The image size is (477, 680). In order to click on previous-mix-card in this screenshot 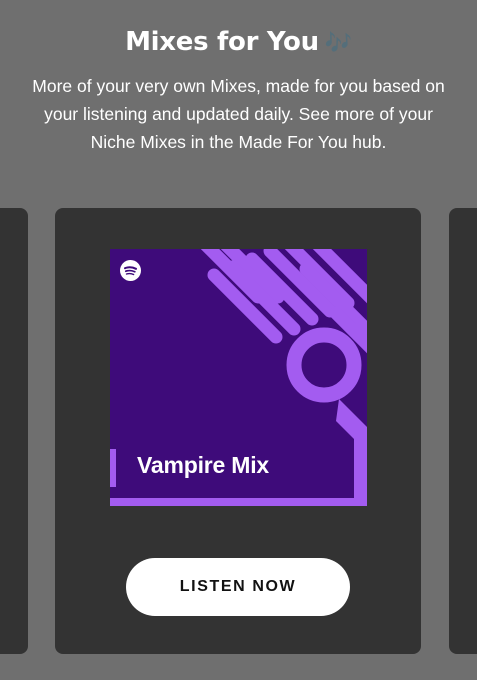, I will do `click(14, 431)`.